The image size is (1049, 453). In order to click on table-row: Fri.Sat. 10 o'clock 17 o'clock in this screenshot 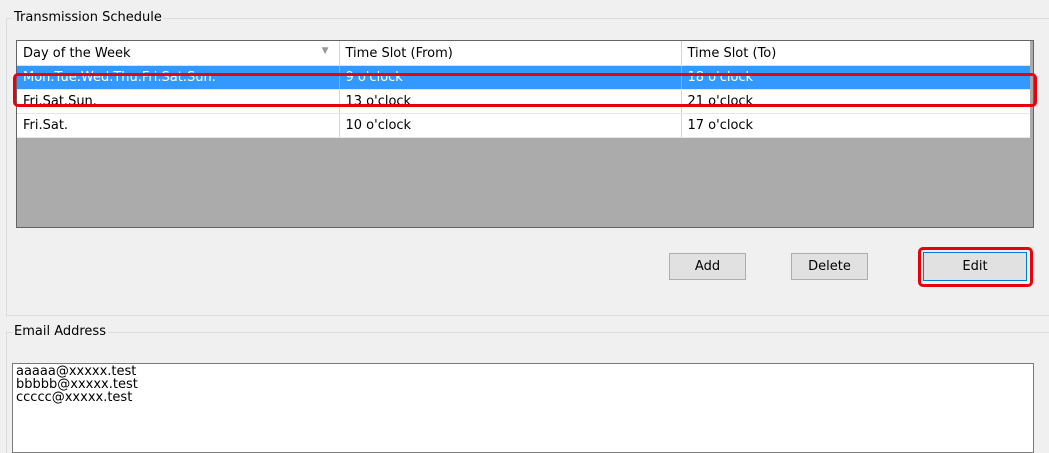, I will do `click(523, 125)`.